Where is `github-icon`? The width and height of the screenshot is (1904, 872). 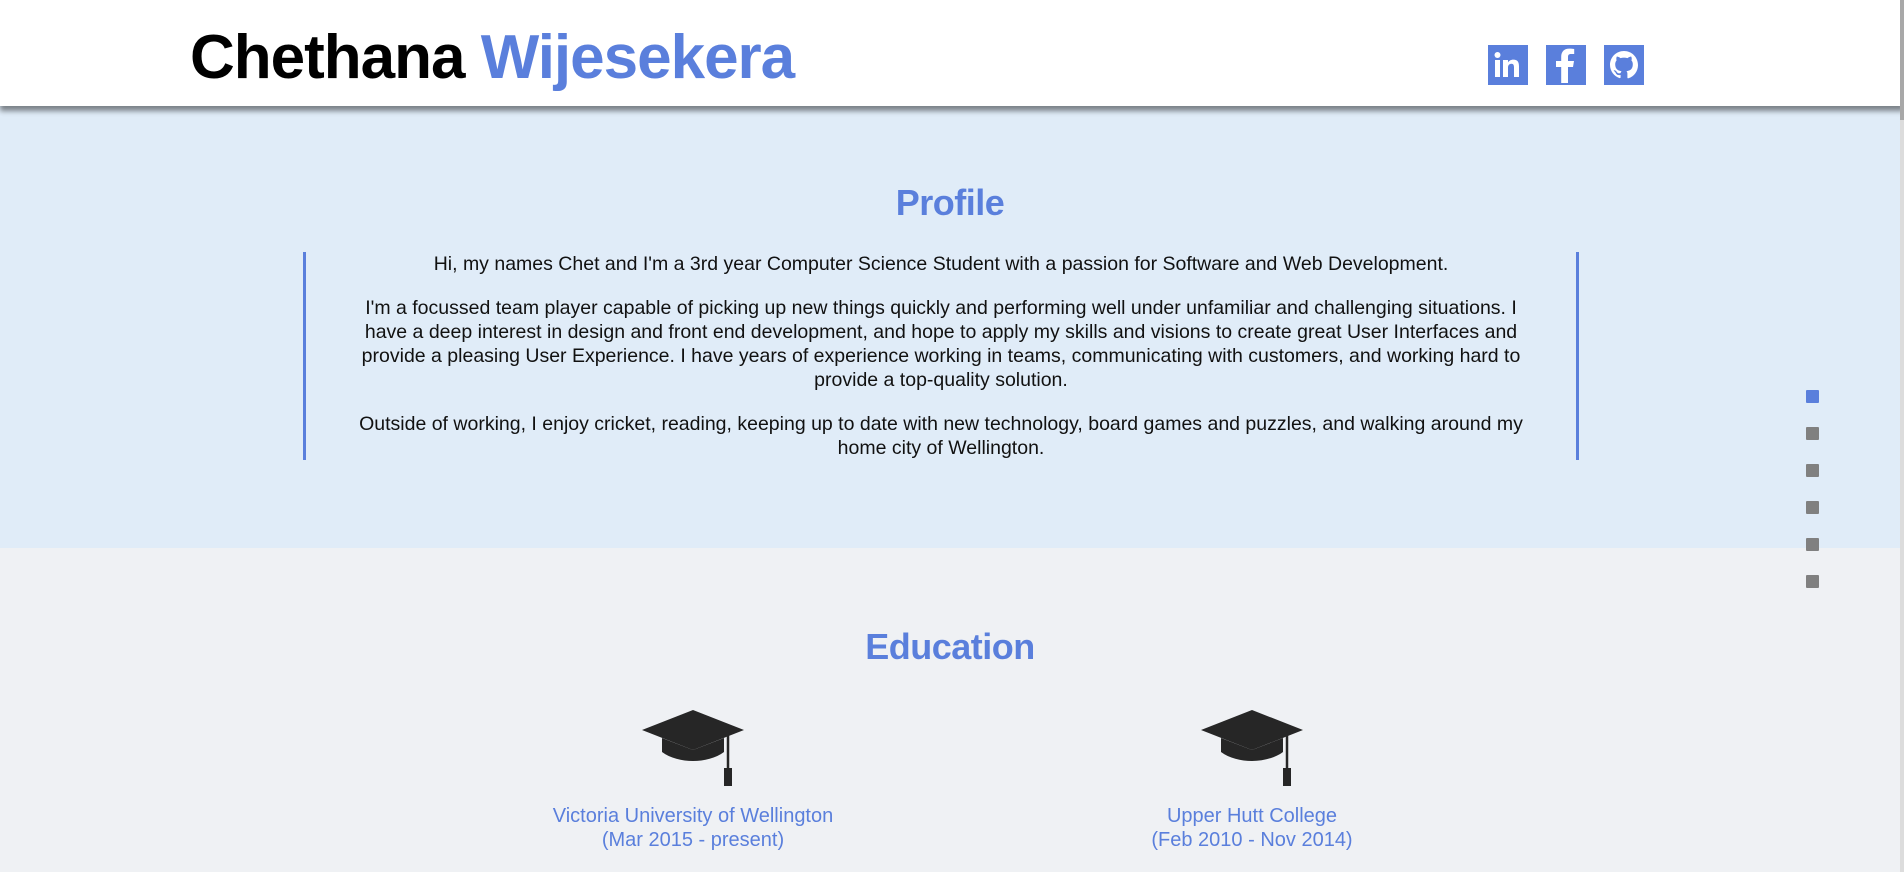
github-icon is located at coordinates (1624, 65).